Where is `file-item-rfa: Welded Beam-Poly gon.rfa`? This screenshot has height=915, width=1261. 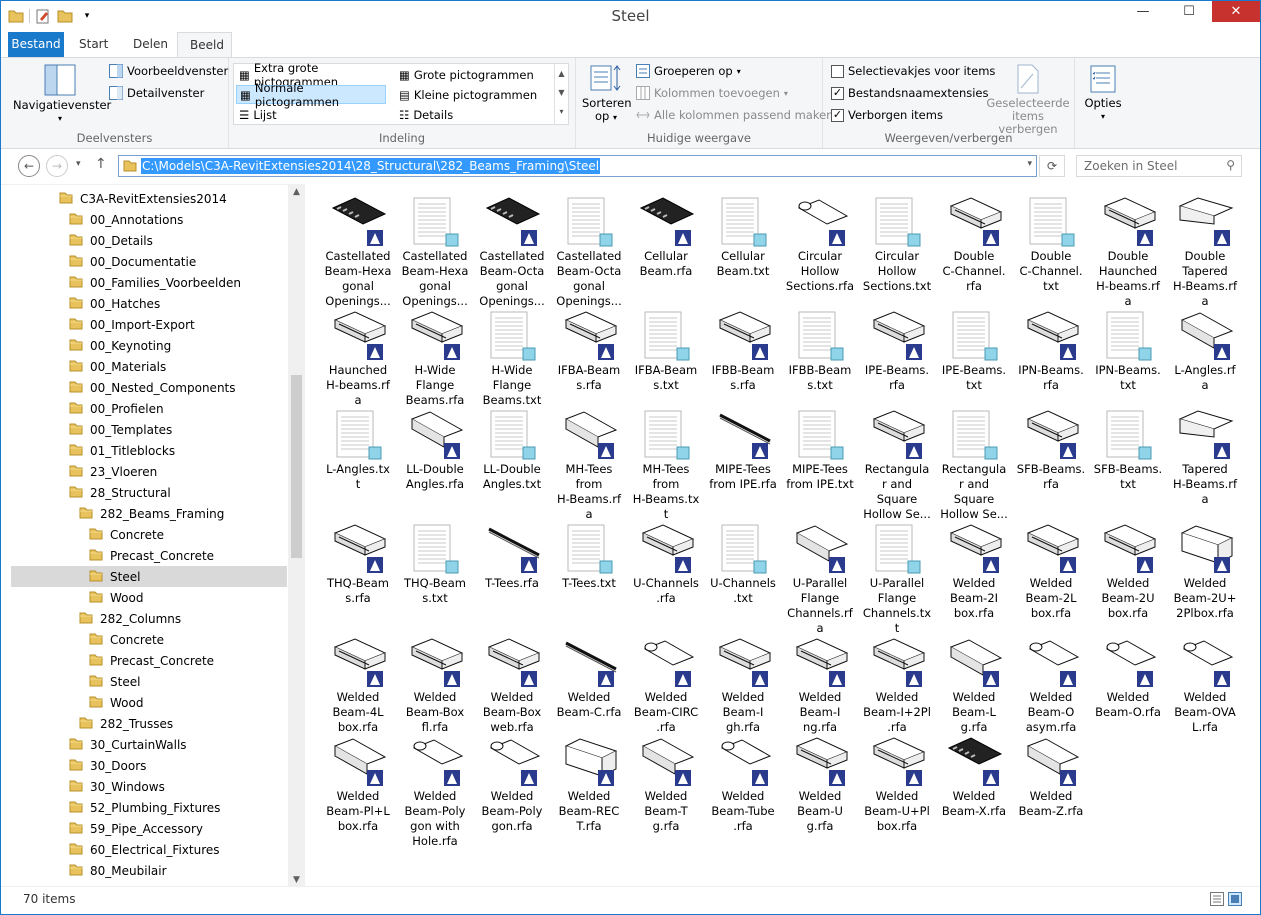
file-item-rfa: Welded Beam-Poly gon.rfa is located at coordinates (512, 784).